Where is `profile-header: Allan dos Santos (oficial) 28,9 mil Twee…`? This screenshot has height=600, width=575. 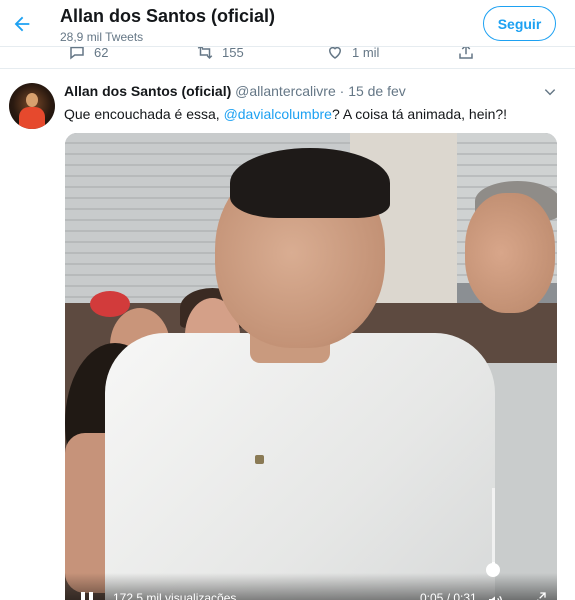 profile-header: Allan dos Santos (oficial) 28,9 mil Twee… is located at coordinates (287, 23).